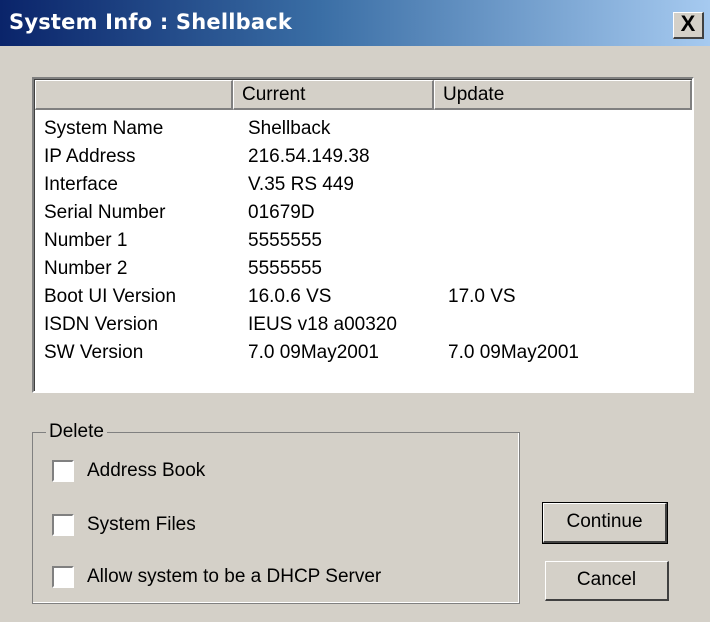  What do you see at coordinates (110, 296) in the screenshot?
I see `row-name: Boot UI Version` at bounding box center [110, 296].